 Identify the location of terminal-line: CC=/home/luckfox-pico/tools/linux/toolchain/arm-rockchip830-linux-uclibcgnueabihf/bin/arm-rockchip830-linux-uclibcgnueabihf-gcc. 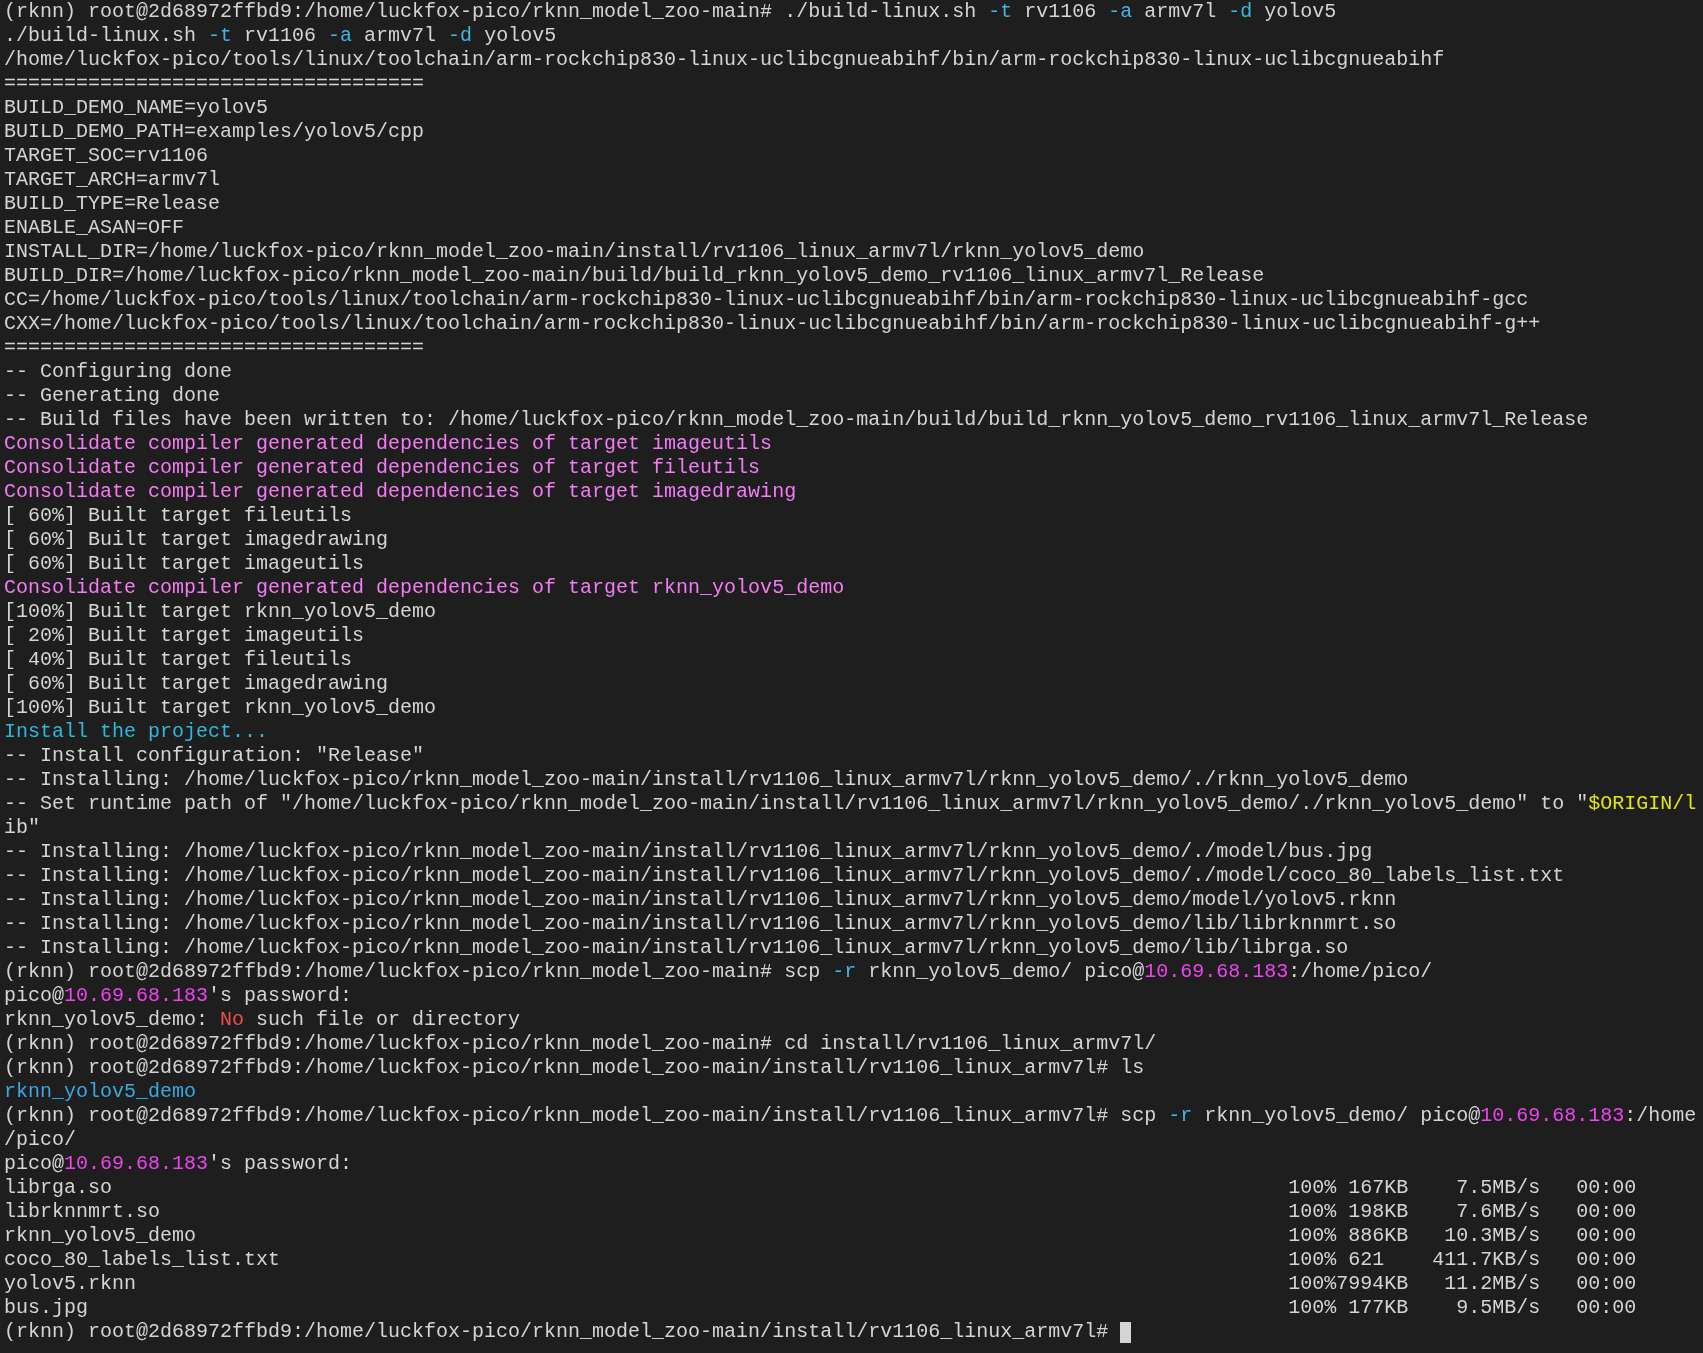
(766, 300).